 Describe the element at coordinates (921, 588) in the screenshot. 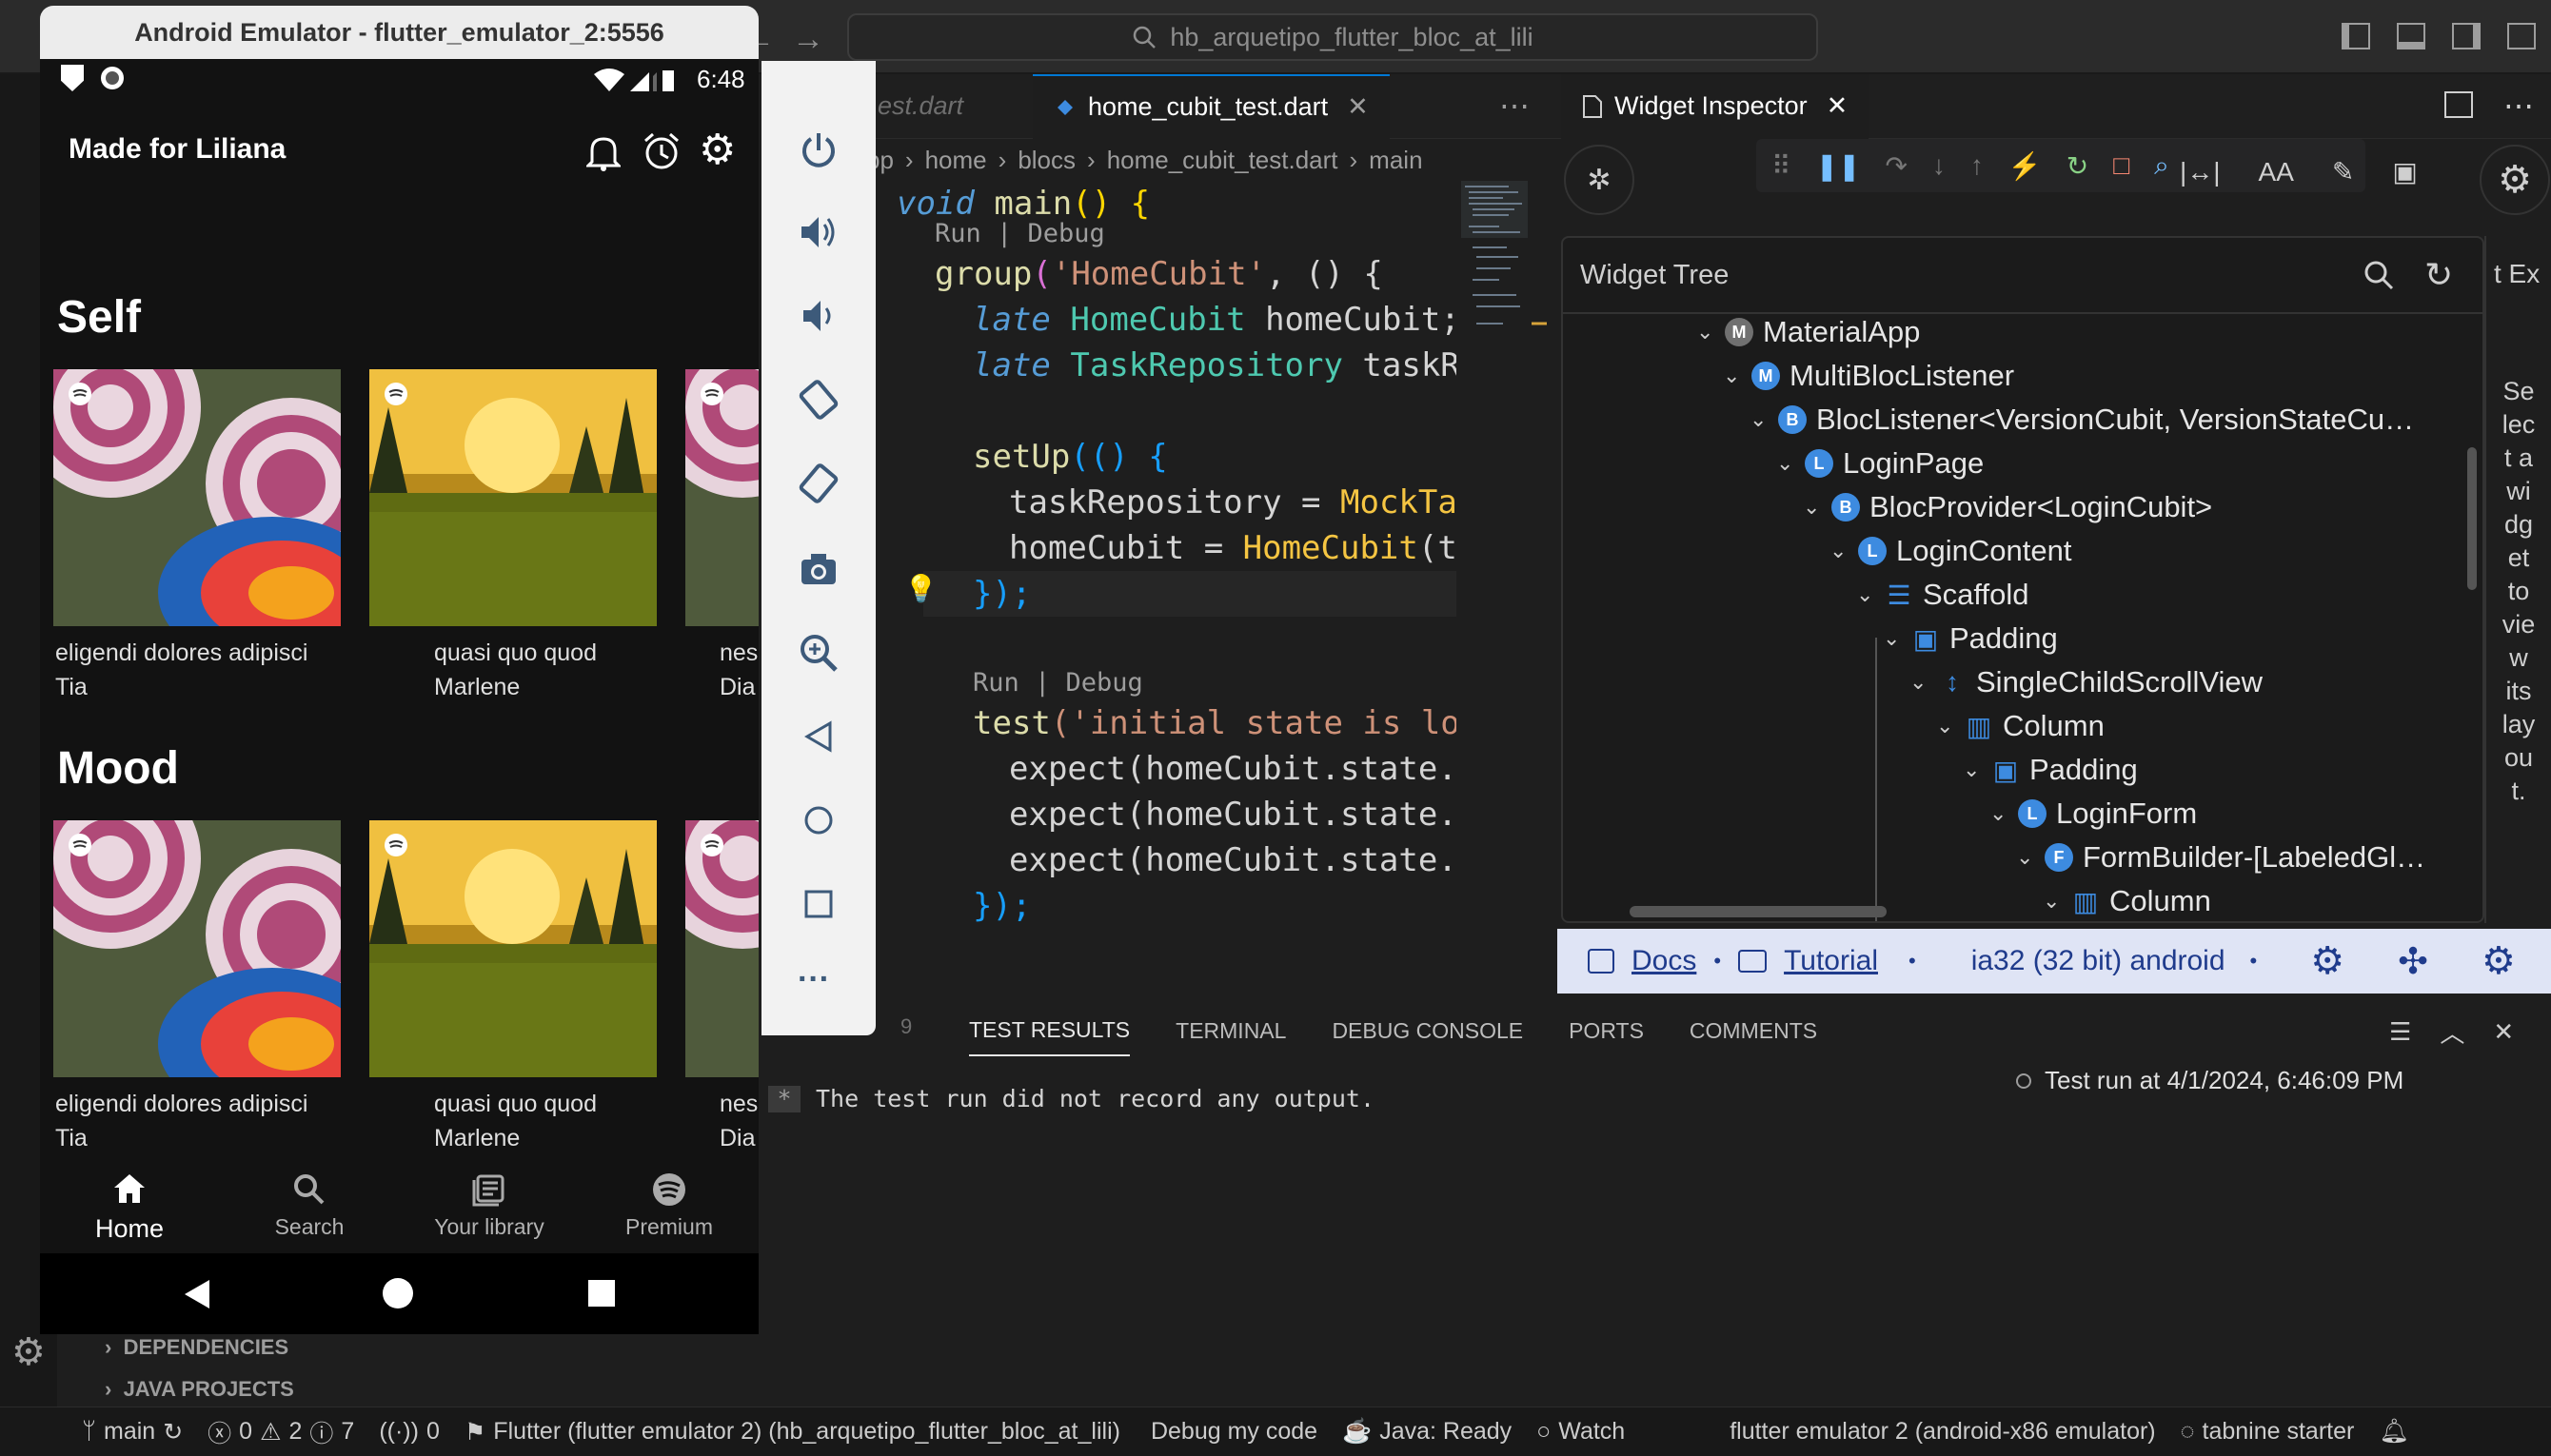

I see `lightbulb-icon: 💡` at that location.